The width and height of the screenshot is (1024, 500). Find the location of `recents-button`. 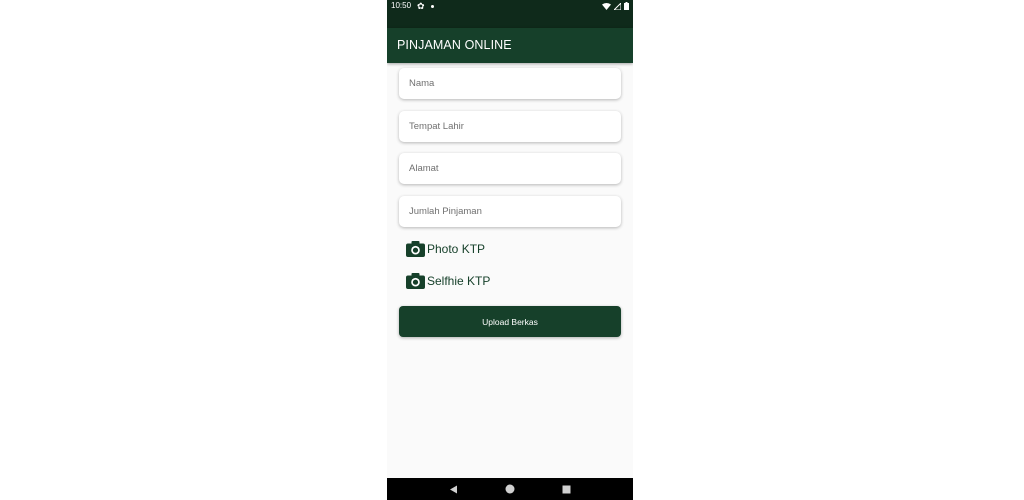

recents-button is located at coordinates (567, 489).